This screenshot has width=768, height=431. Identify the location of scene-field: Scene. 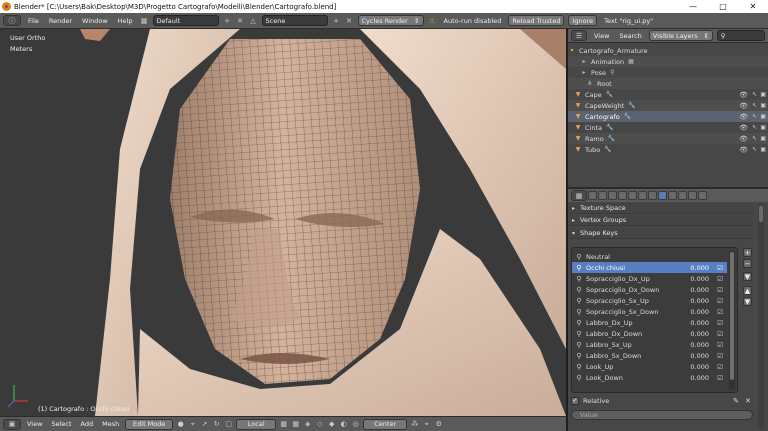
(294, 20).